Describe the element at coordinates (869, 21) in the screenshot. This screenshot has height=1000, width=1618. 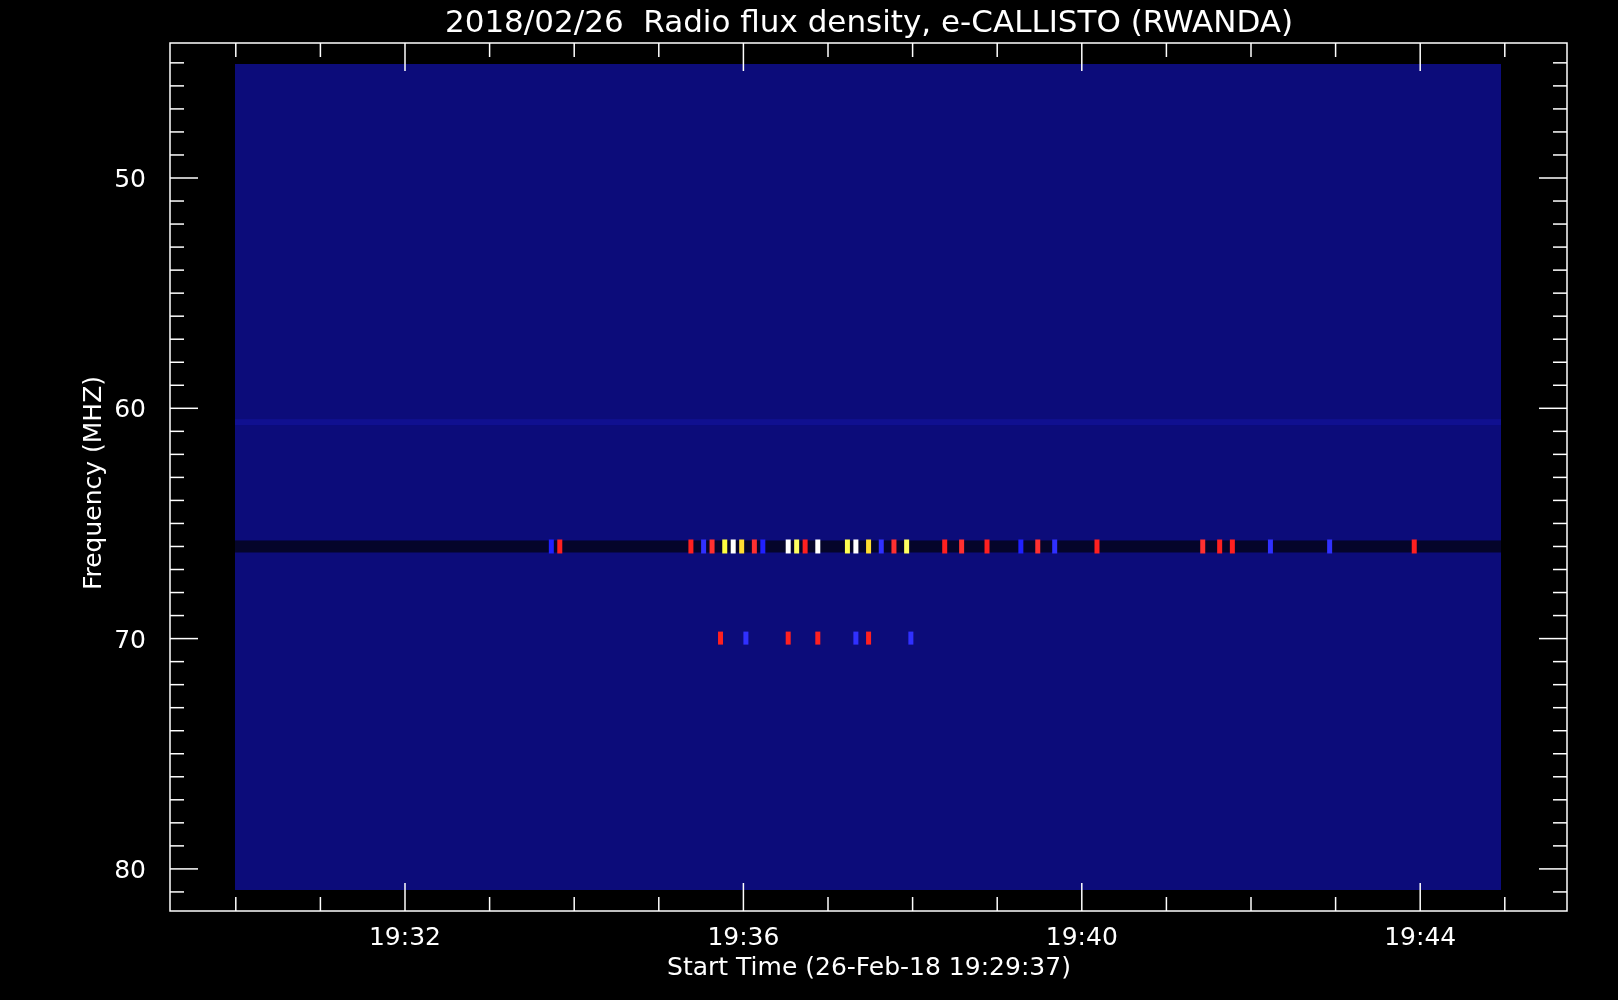
I see `plot-title: 2018/02/26 Radio flux density, e-CALLISTO (RWANDA)` at that location.